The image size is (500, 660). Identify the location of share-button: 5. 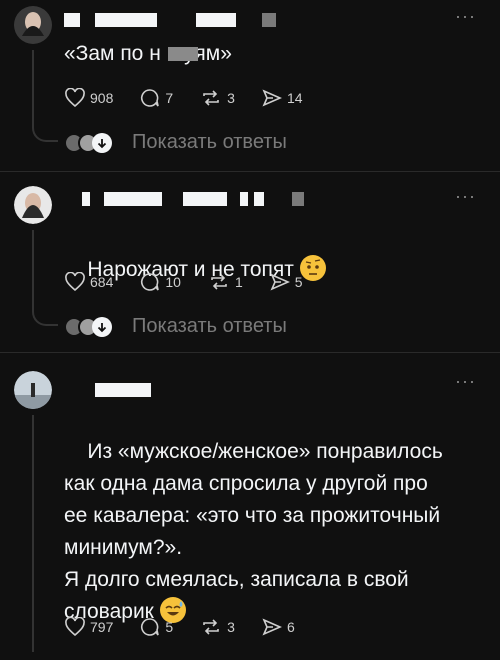
(286, 282).